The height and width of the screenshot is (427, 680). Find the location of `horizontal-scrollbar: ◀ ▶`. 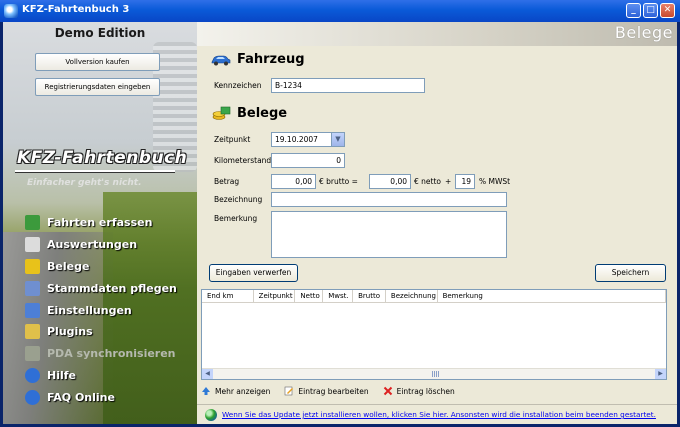

horizontal-scrollbar: ◀ ▶ is located at coordinates (434, 373).